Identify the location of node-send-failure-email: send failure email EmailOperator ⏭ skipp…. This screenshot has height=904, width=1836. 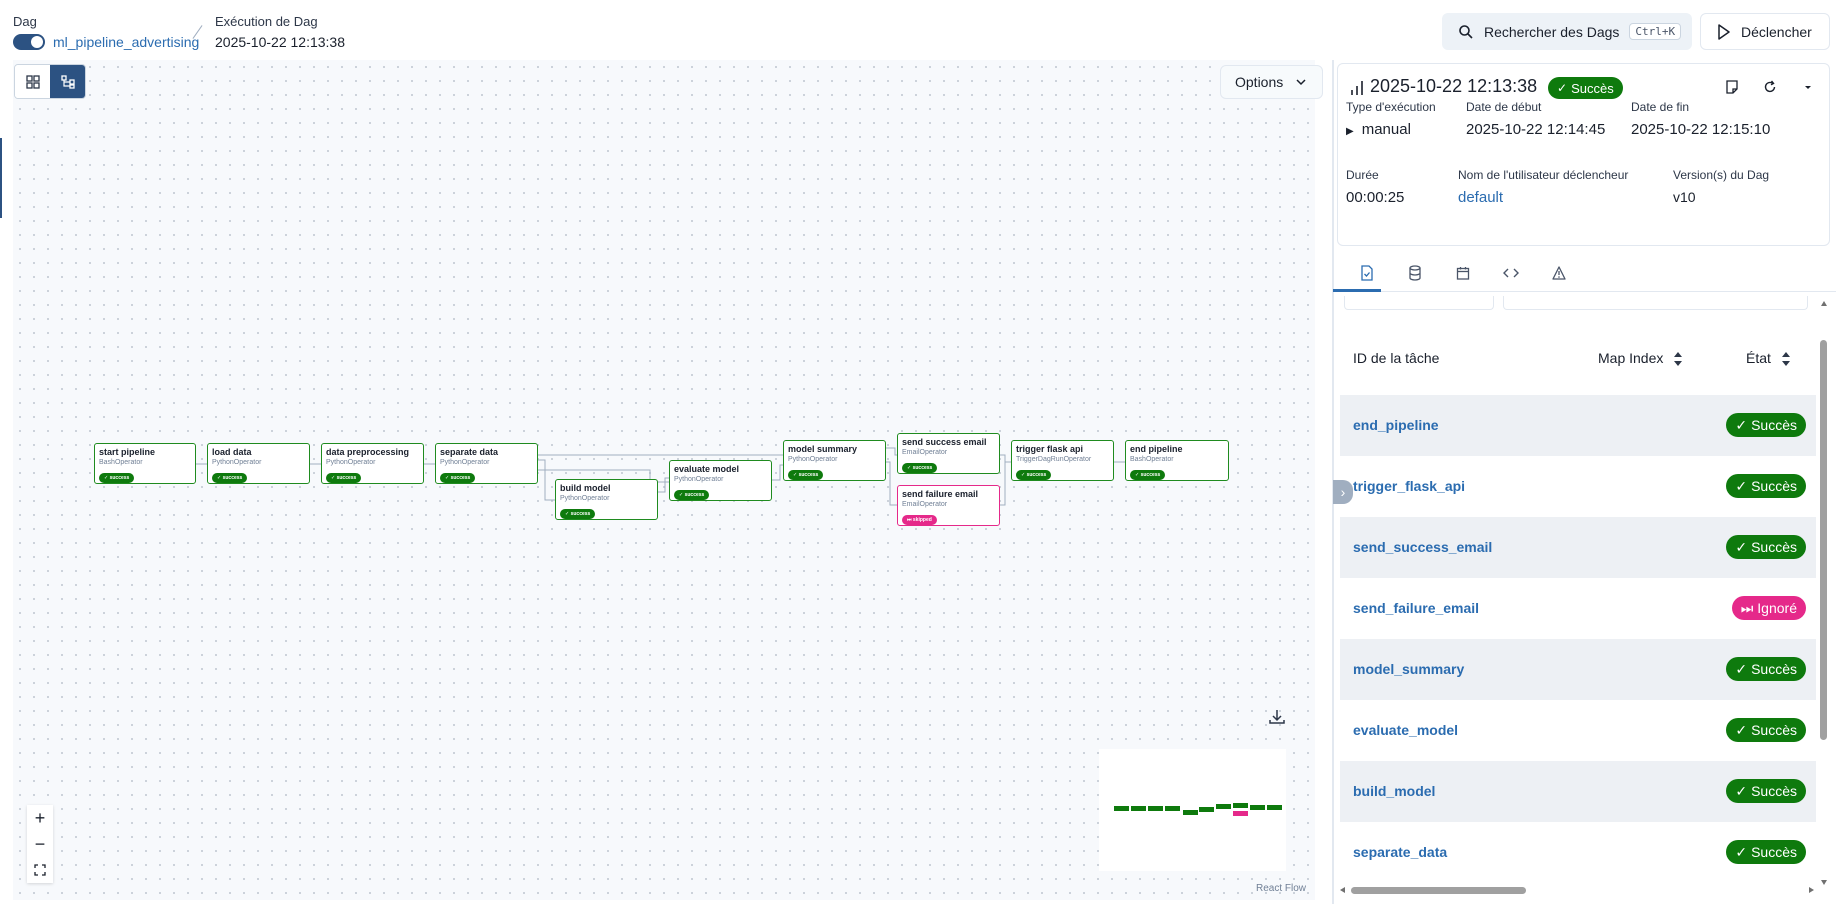
(948, 505).